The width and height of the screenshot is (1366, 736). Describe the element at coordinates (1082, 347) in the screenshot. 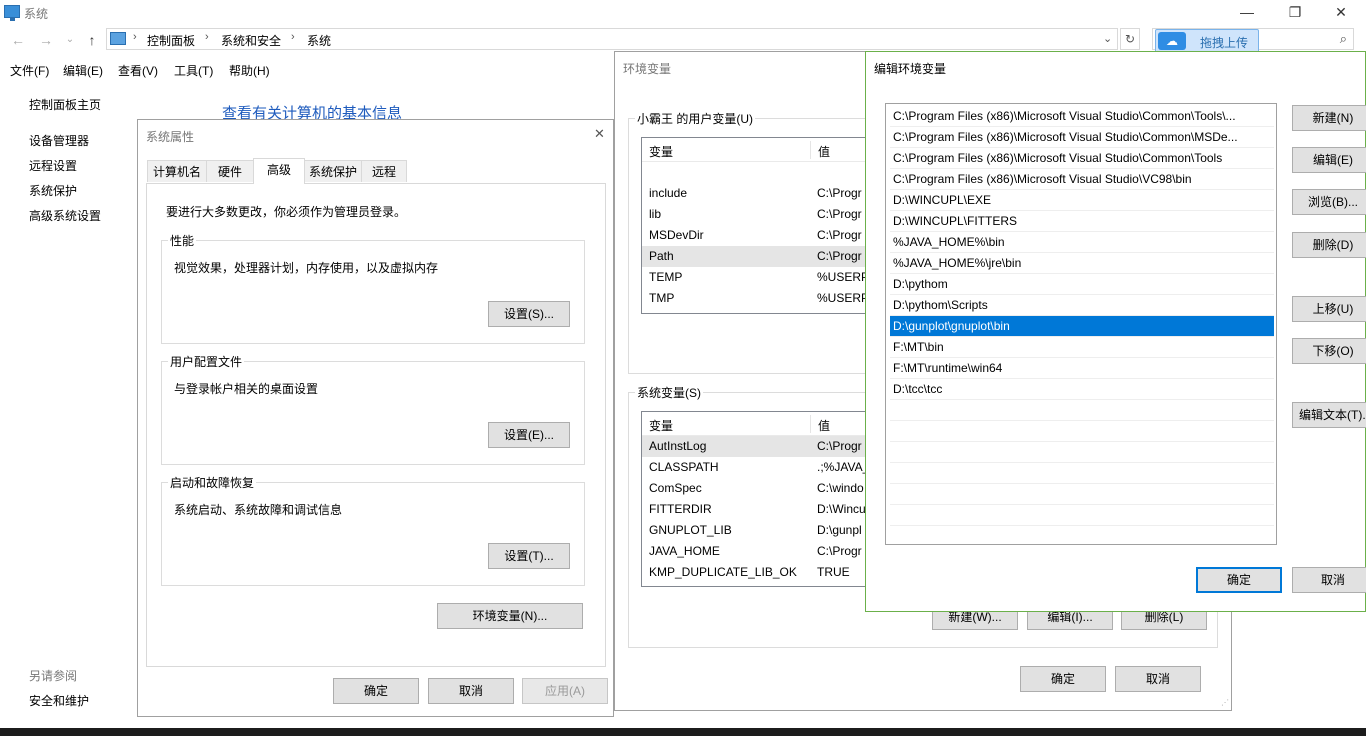

I see `list-item: F:\MT\bin` at that location.